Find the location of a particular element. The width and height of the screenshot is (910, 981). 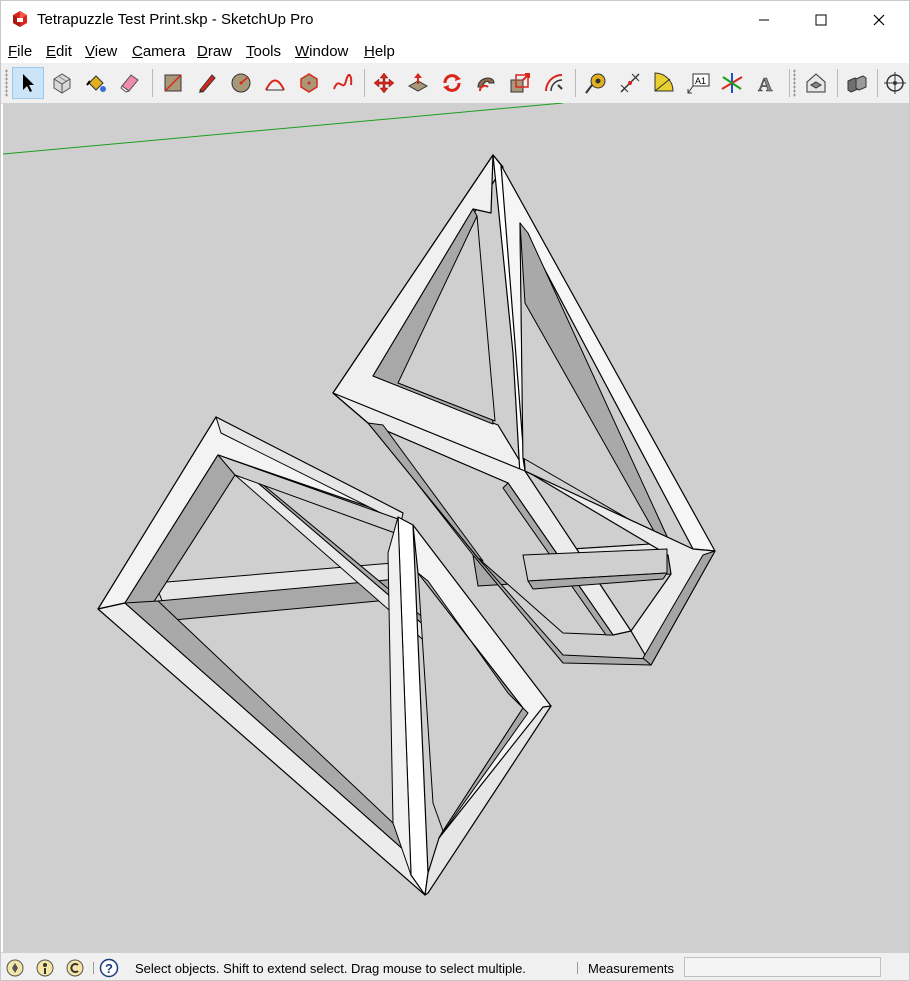

rotate-icon is located at coordinates (452, 83).